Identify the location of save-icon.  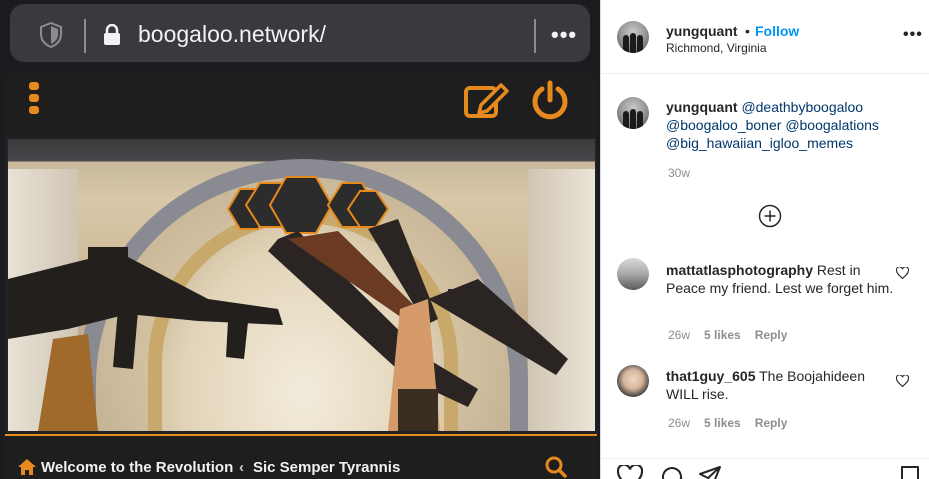
(910, 472).